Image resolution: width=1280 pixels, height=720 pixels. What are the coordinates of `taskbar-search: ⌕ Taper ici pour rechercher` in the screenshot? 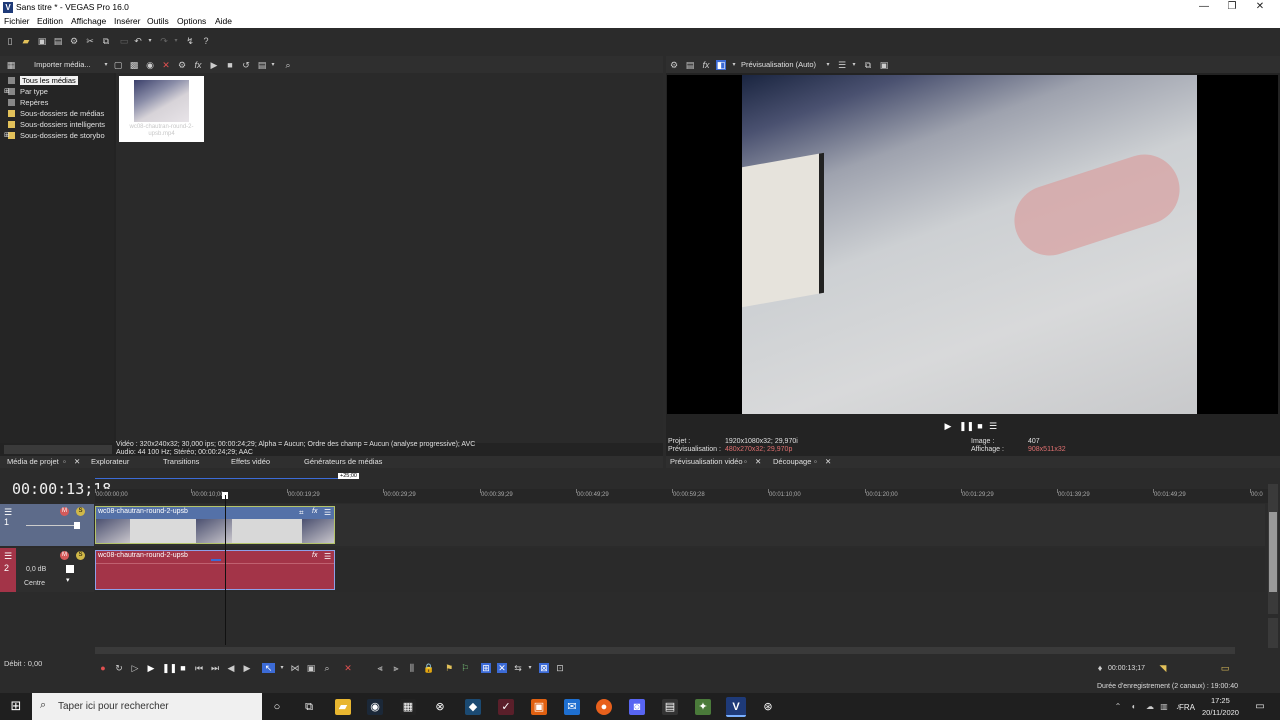 It's located at (147, 706).